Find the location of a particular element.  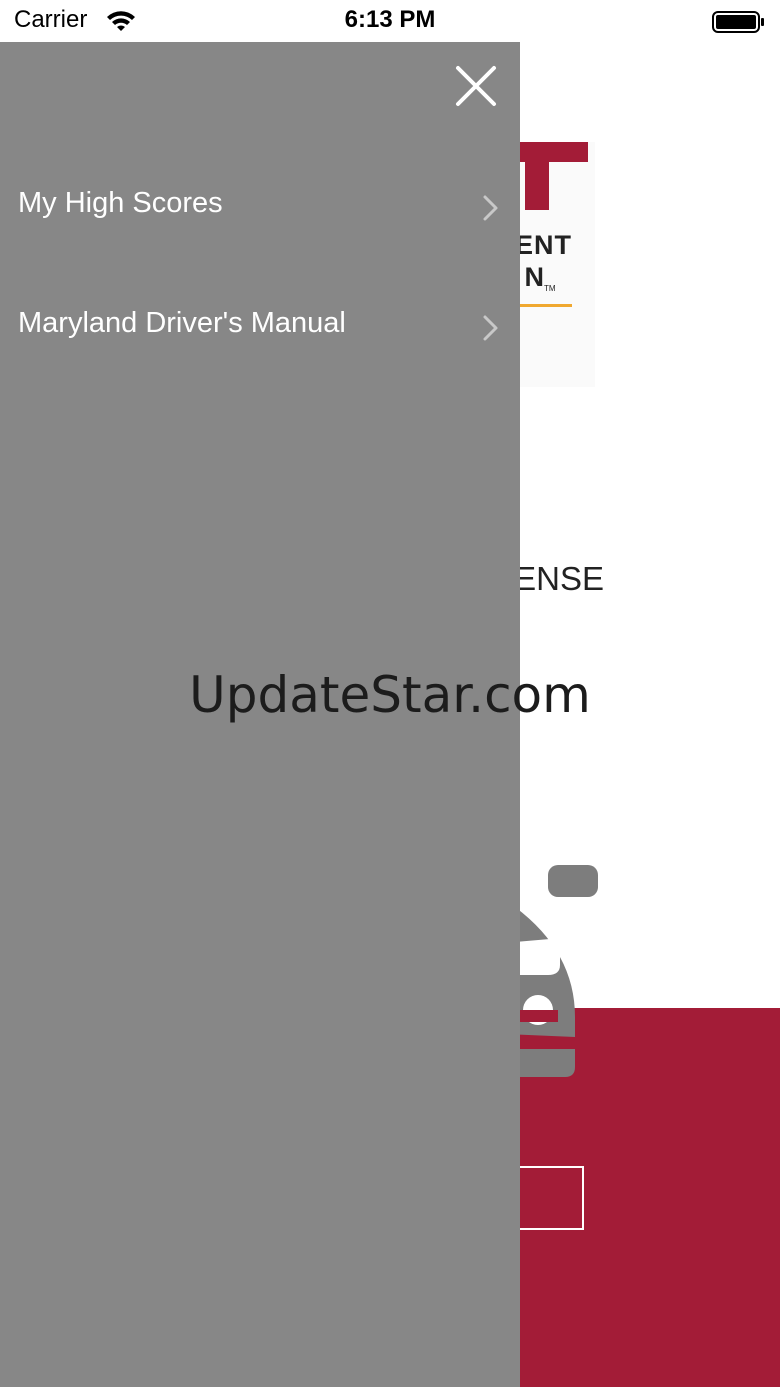

menu-item-high-scores: My High Scores is located at coordinates (260, 207).